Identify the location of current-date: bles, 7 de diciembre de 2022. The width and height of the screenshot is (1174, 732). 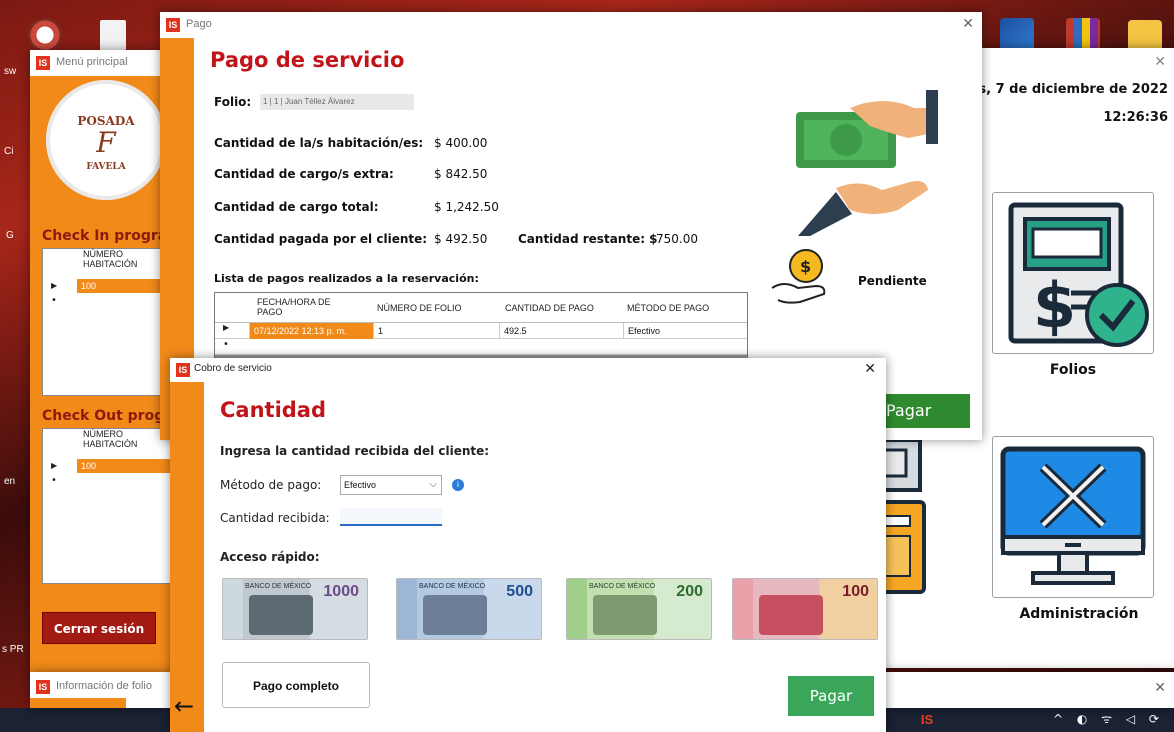
(1061, 89).